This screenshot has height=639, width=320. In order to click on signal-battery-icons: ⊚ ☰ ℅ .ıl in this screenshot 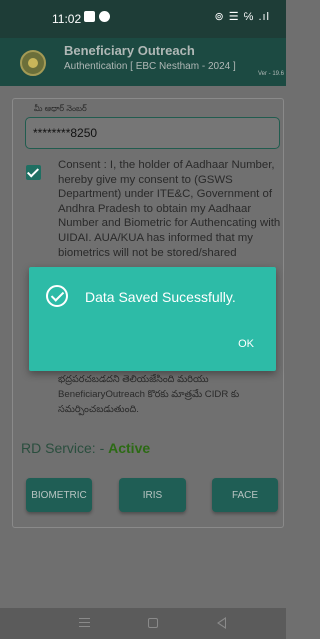, I will do `click(242, 17)`.